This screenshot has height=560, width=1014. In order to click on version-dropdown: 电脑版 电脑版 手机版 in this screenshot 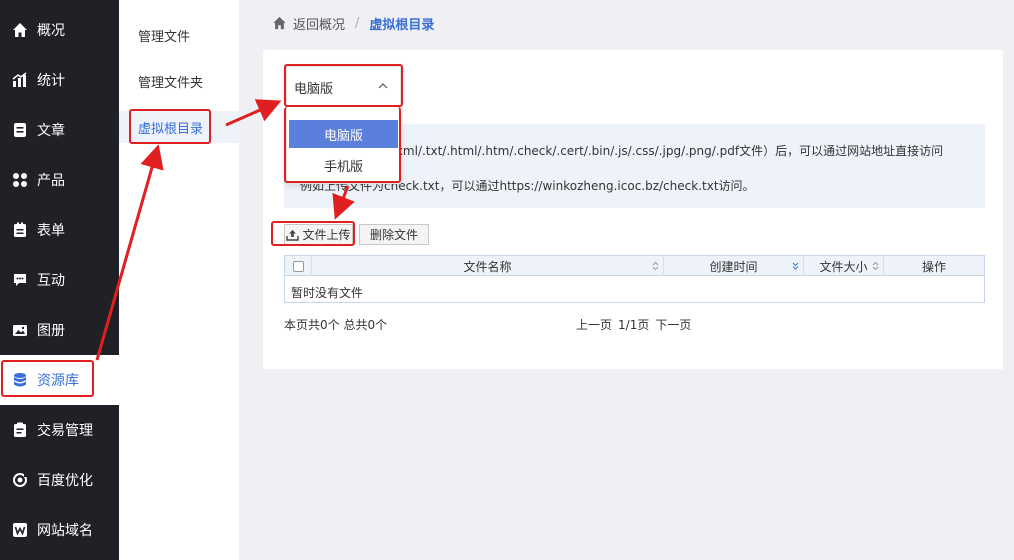, I will do `click(343, 125)`.